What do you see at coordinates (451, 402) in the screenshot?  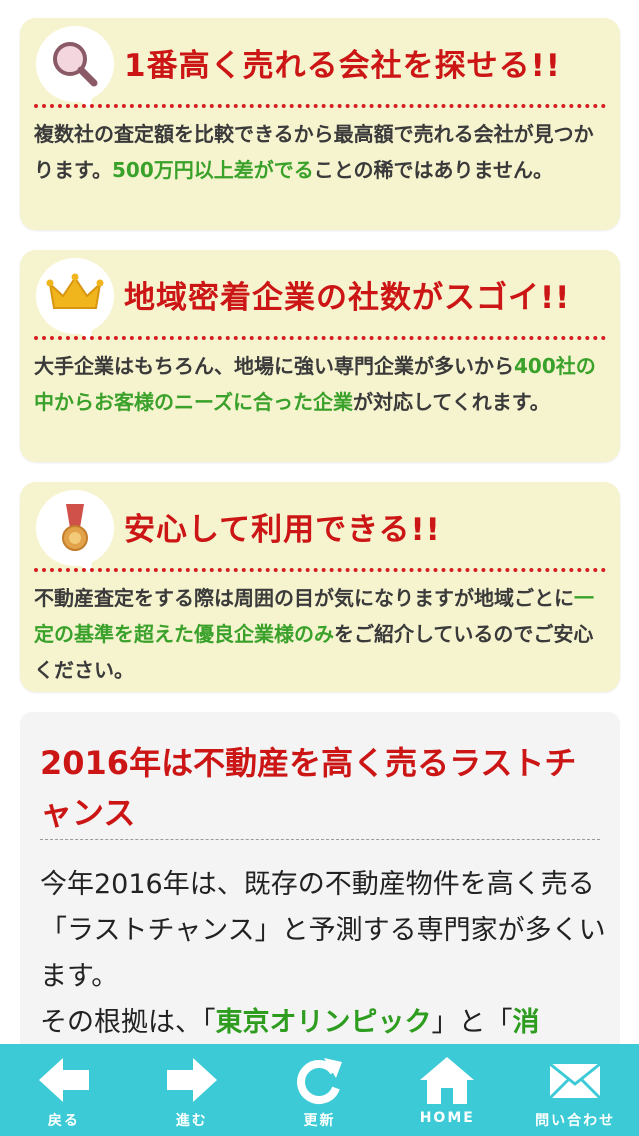 I see `body-text: が対応してくれます。` at bounding box center [451, 402].